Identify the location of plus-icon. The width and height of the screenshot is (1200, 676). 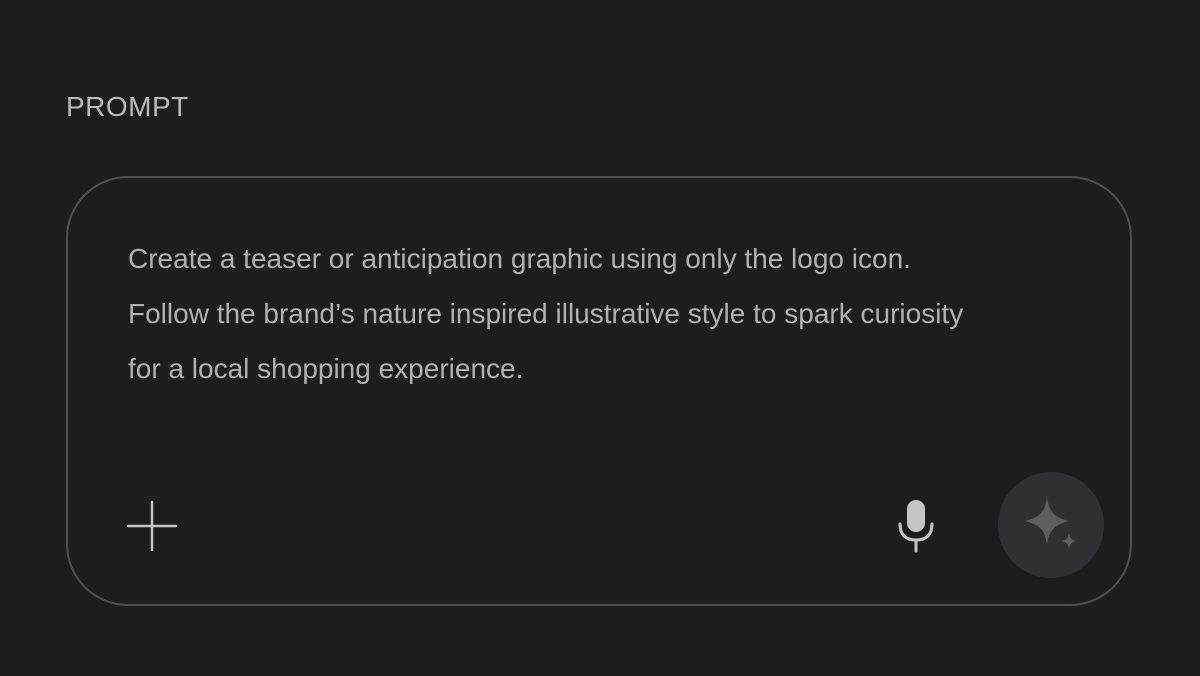
(152, 526).